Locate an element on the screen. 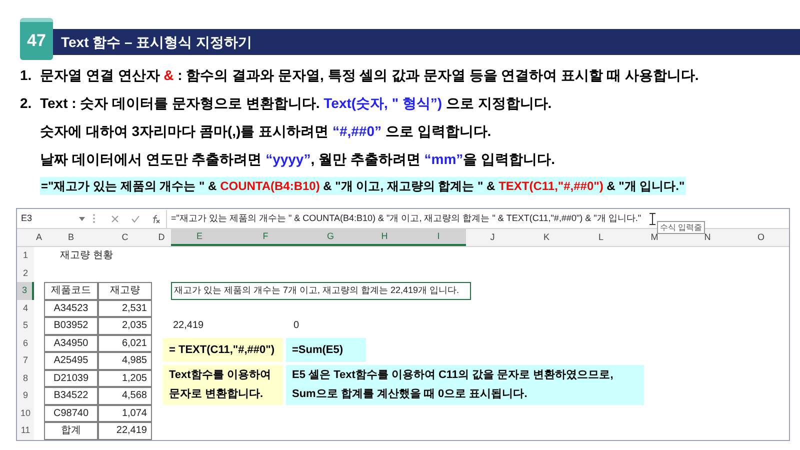 This screenshot has height=450, width=800. table-cell: B34522 is located at coordinates (71, 395).